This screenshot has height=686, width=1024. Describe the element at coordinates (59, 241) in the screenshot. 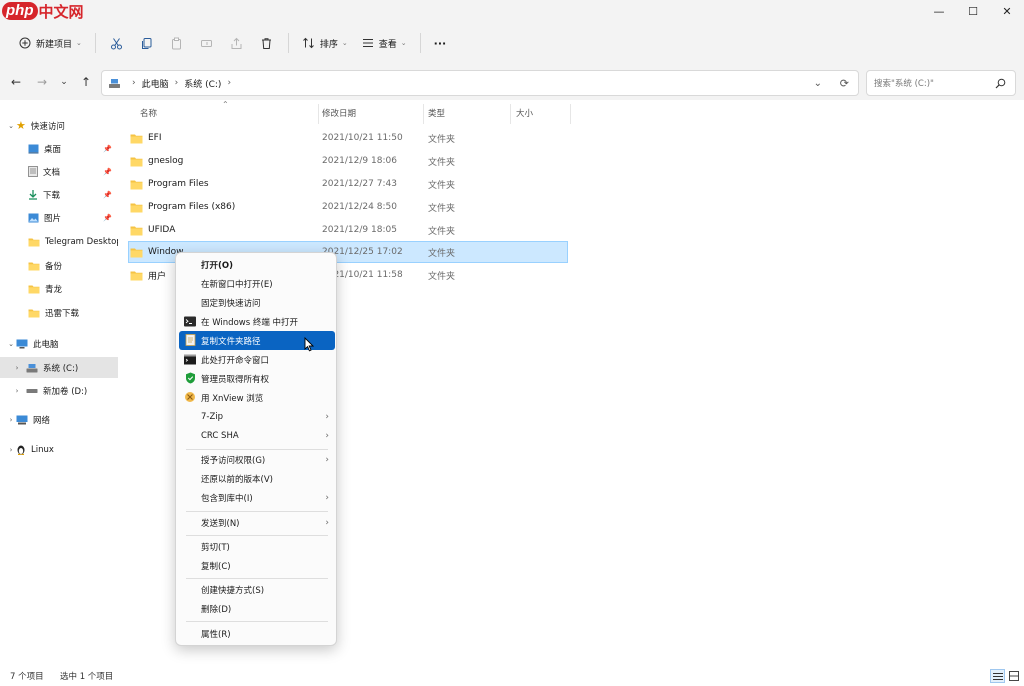

I see `nav-item-telegram: Telegram Desktop` at that location.